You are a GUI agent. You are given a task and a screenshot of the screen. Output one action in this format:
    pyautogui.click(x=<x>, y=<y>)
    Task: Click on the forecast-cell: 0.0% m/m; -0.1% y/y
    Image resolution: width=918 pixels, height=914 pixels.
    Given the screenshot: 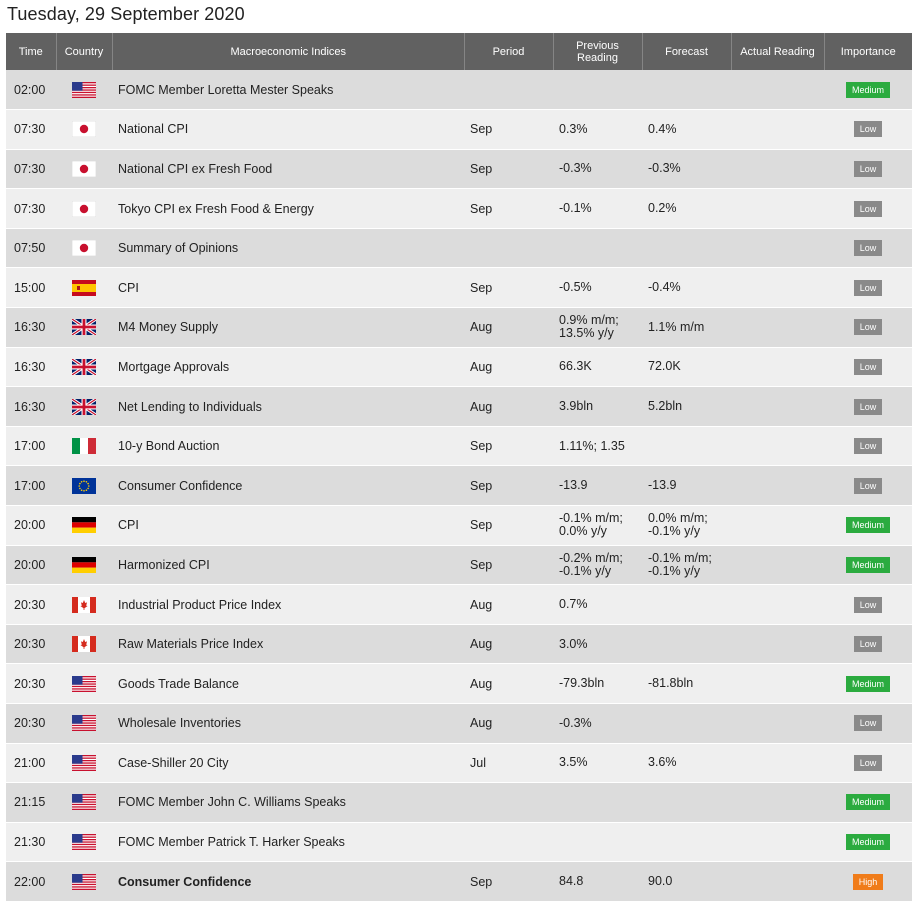 What is the action you would take?
    pyautogui.click(x=686, y=525)
    